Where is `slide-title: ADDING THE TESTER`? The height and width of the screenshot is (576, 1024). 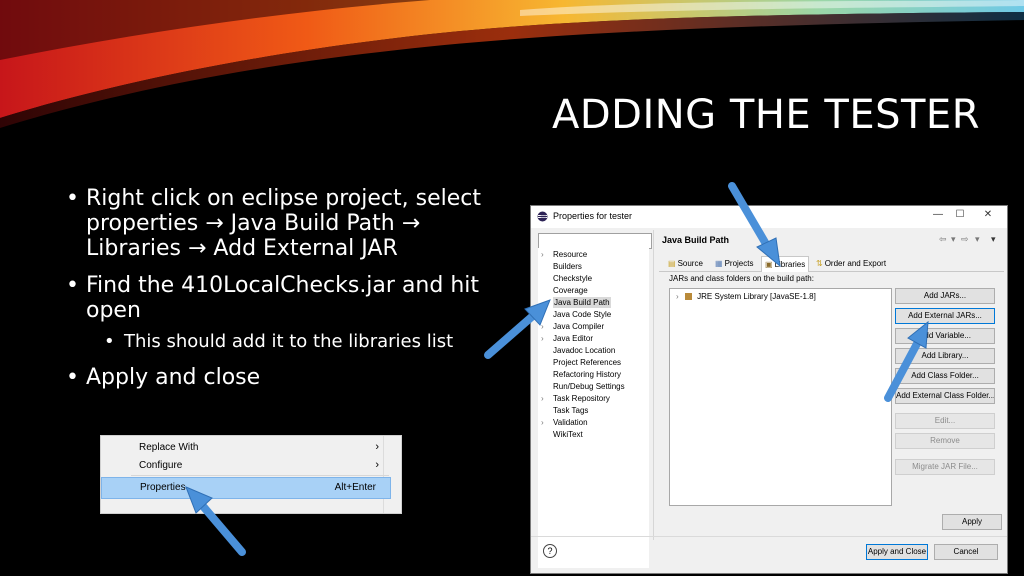 slide-title: ADDING THE TESTER is located at coordinates (766, 115).